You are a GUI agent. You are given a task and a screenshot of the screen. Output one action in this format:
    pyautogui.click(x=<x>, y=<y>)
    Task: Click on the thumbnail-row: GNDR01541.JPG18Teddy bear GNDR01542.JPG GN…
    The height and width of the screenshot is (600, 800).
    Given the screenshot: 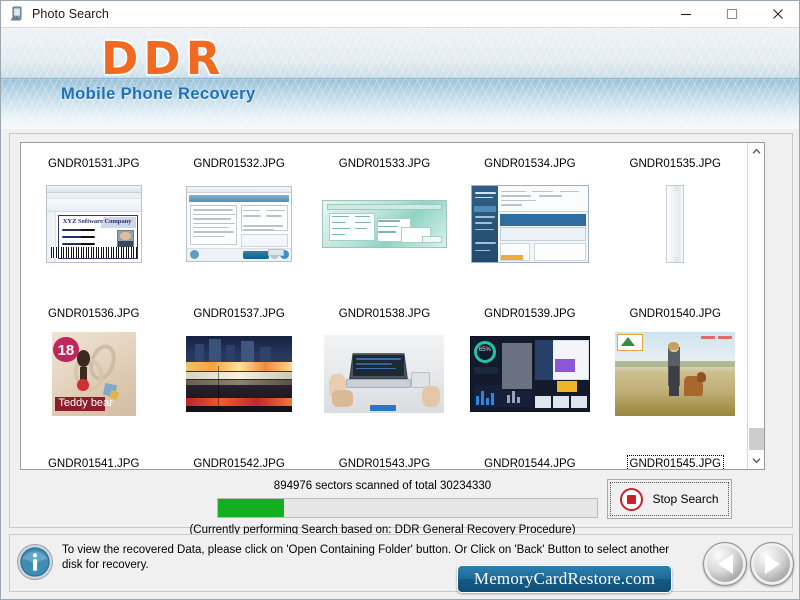 What is the action you would take?
    pyautogui.click(x=384, y=456)
    